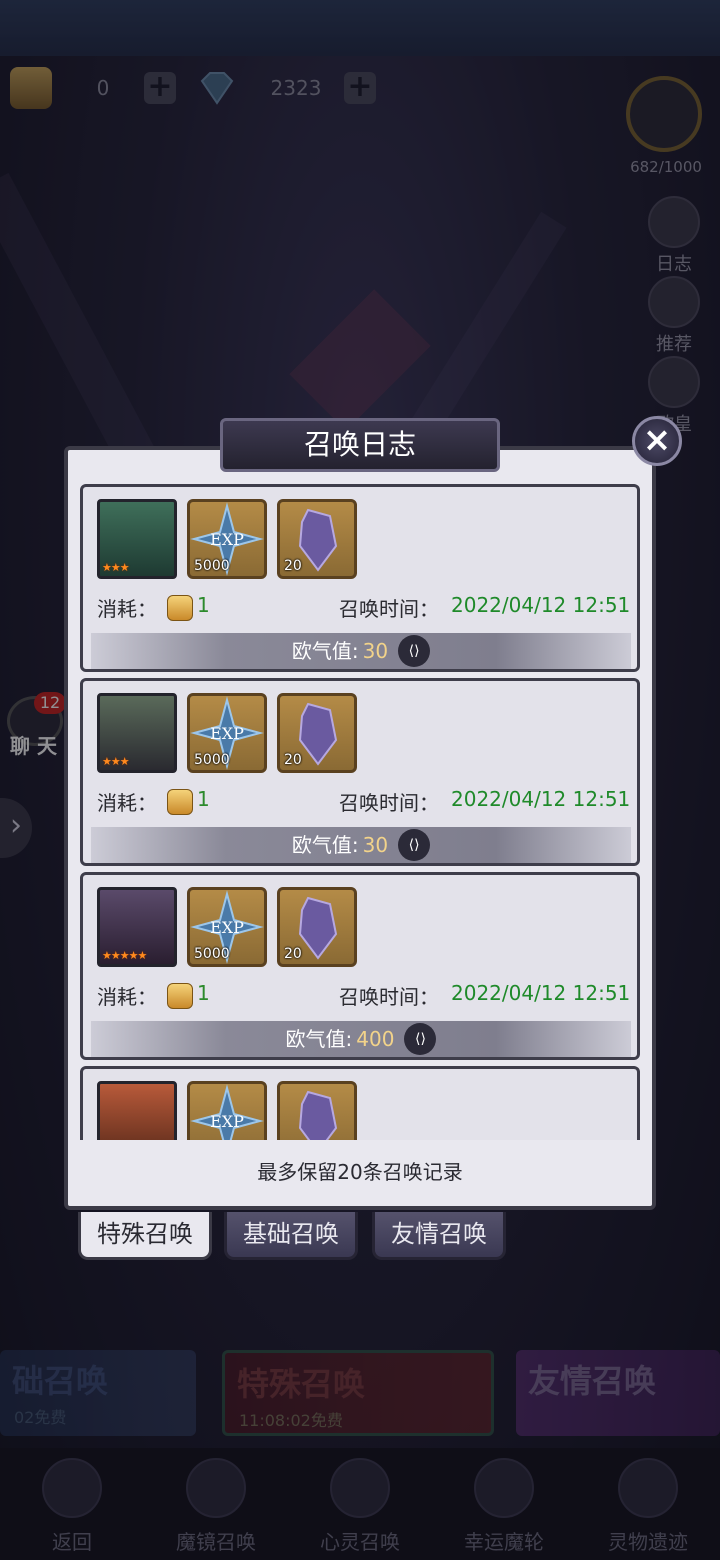 The height and width of the screenshot is (1560, 720). I want to click on luck-bar: 欧气值: 400 ⟨⟩, so click(361, 1039).